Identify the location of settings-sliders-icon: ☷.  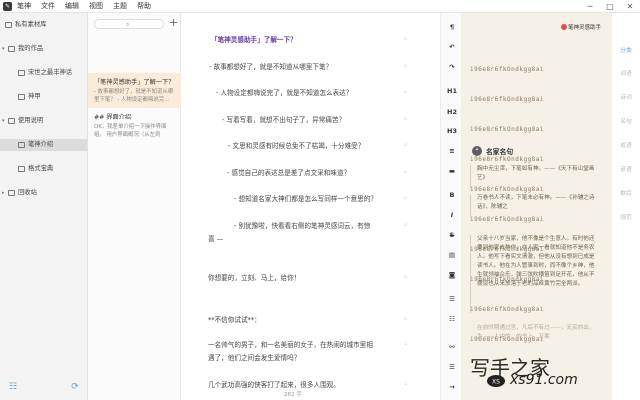
(13, 387).